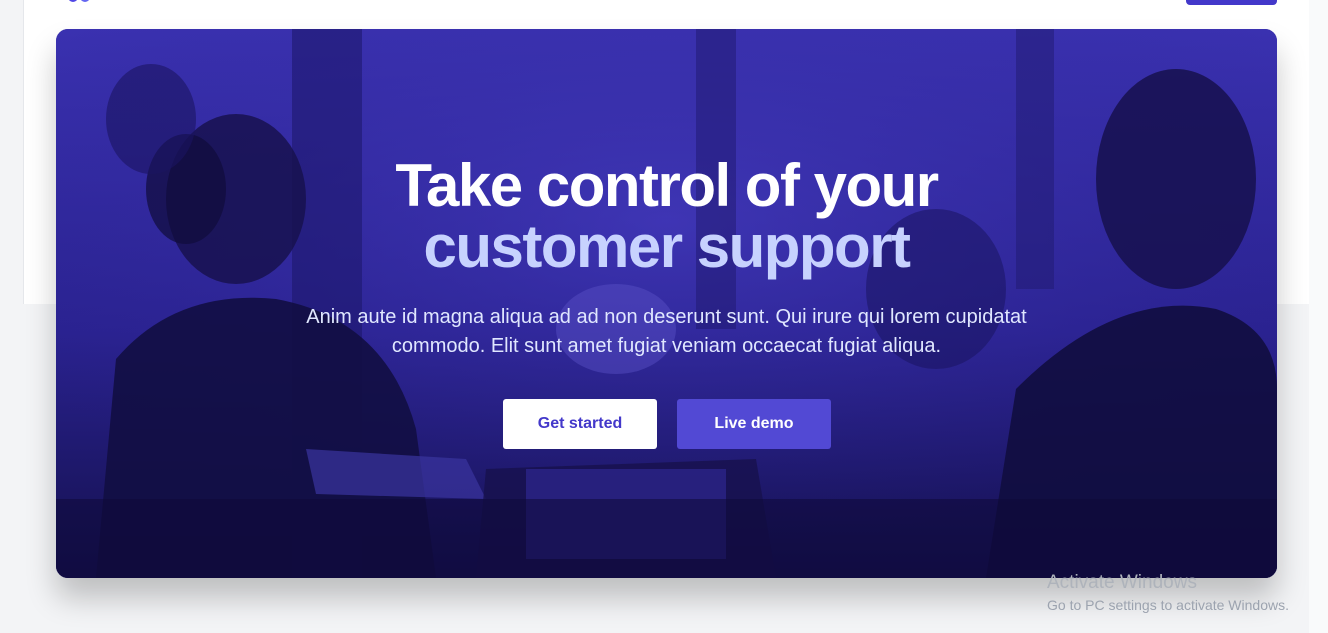 This screenshot has height=633, width=1328. Describe the element at coordinates (1122, 582) in the screenshot. I see `watermark-title: Activate Windows` at that location.